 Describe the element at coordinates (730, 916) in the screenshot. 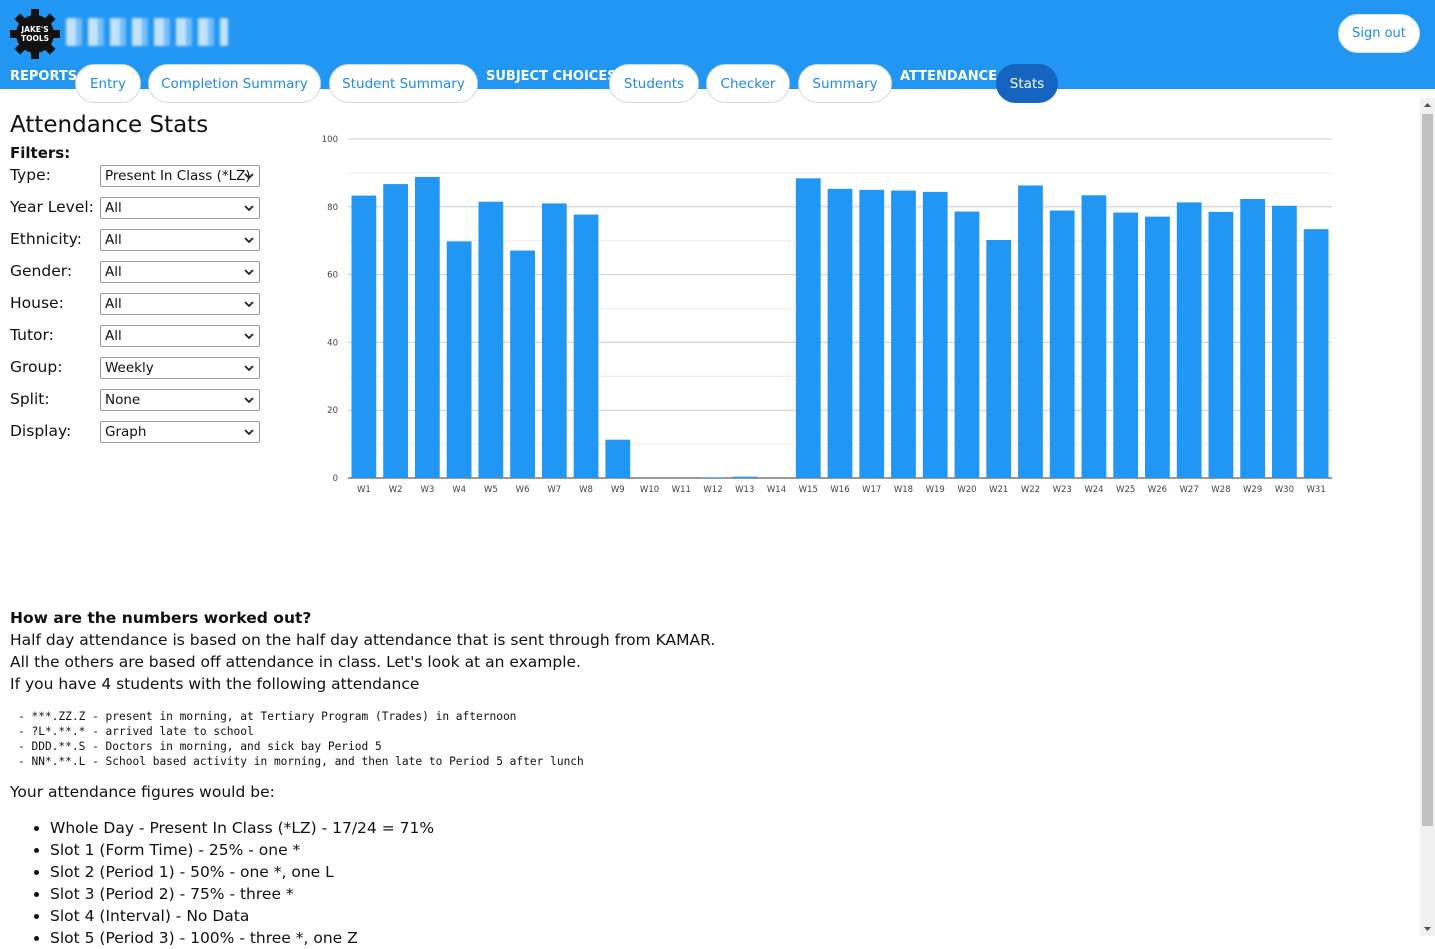

I see `list-item: Slot 4 (Interval) - No Data` at that location.